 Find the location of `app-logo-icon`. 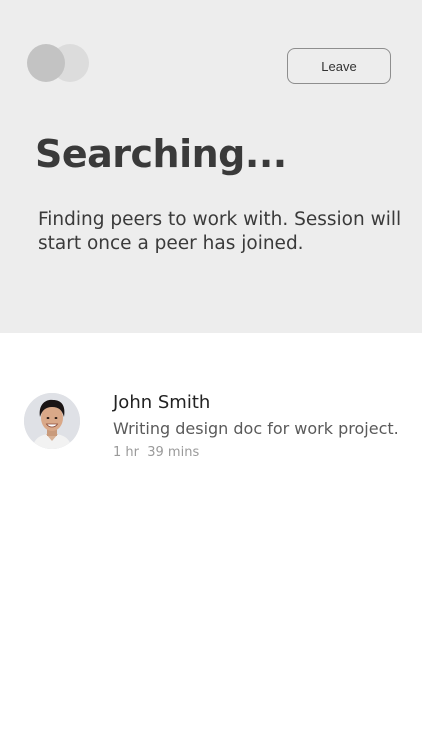

app-logo-icon is located at coordinates (58, 63).